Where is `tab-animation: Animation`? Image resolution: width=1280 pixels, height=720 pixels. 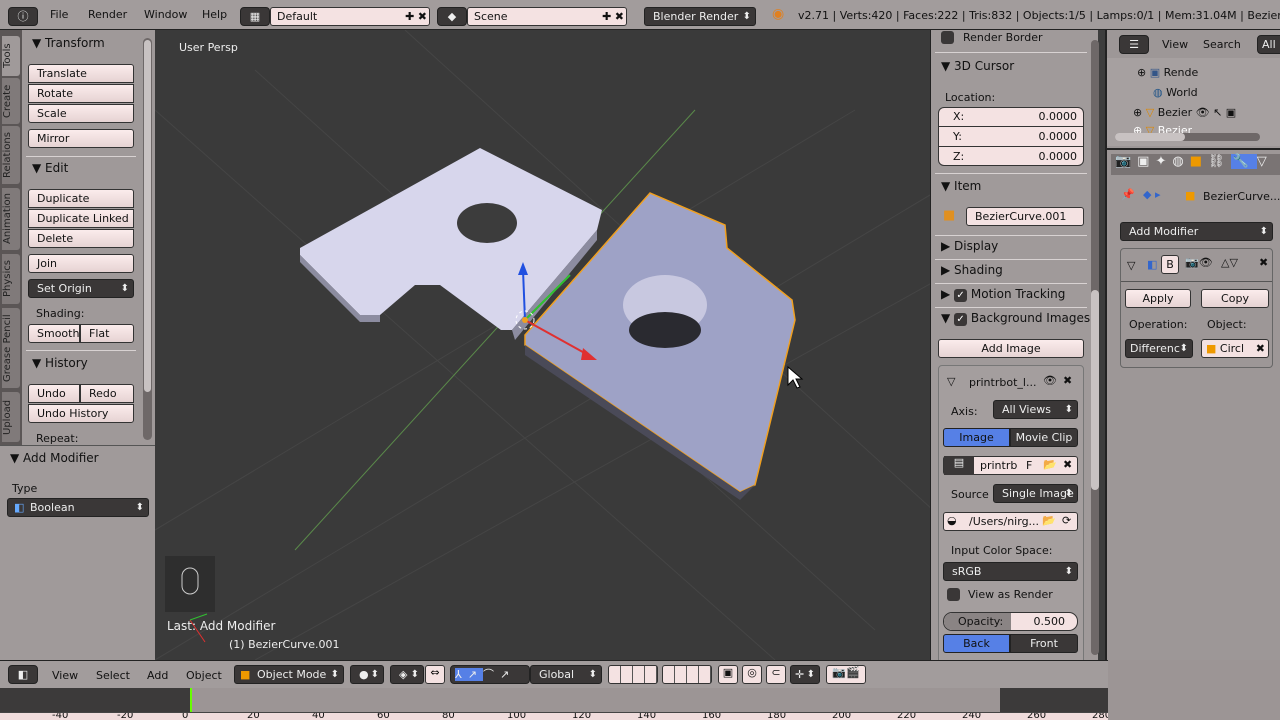 tab-animation: Animation is located at coordinates (11, 219).